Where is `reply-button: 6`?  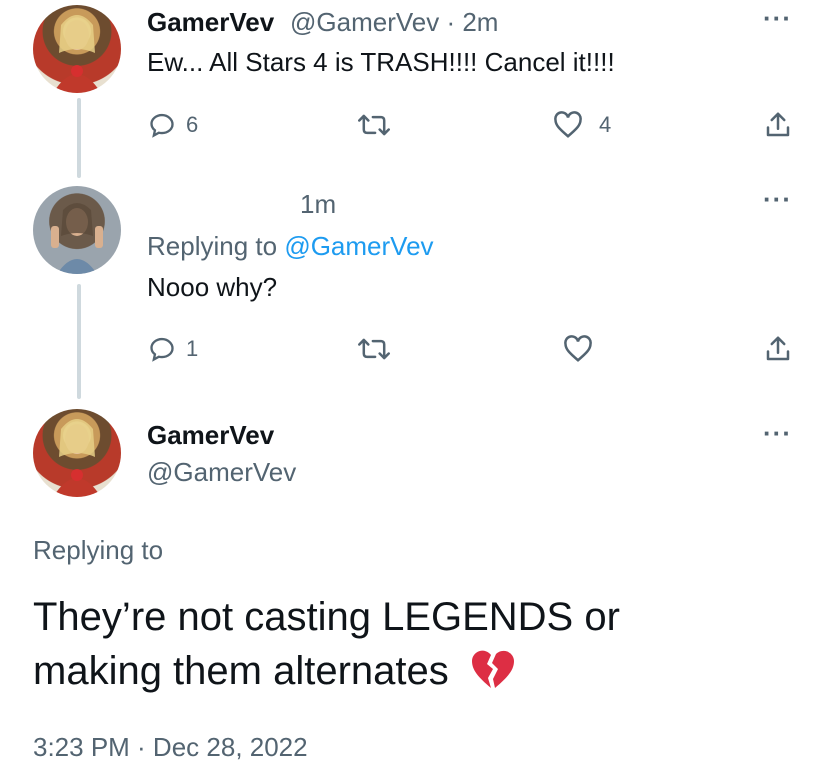 reply-button: 6 is located at coordinates (173, 125).